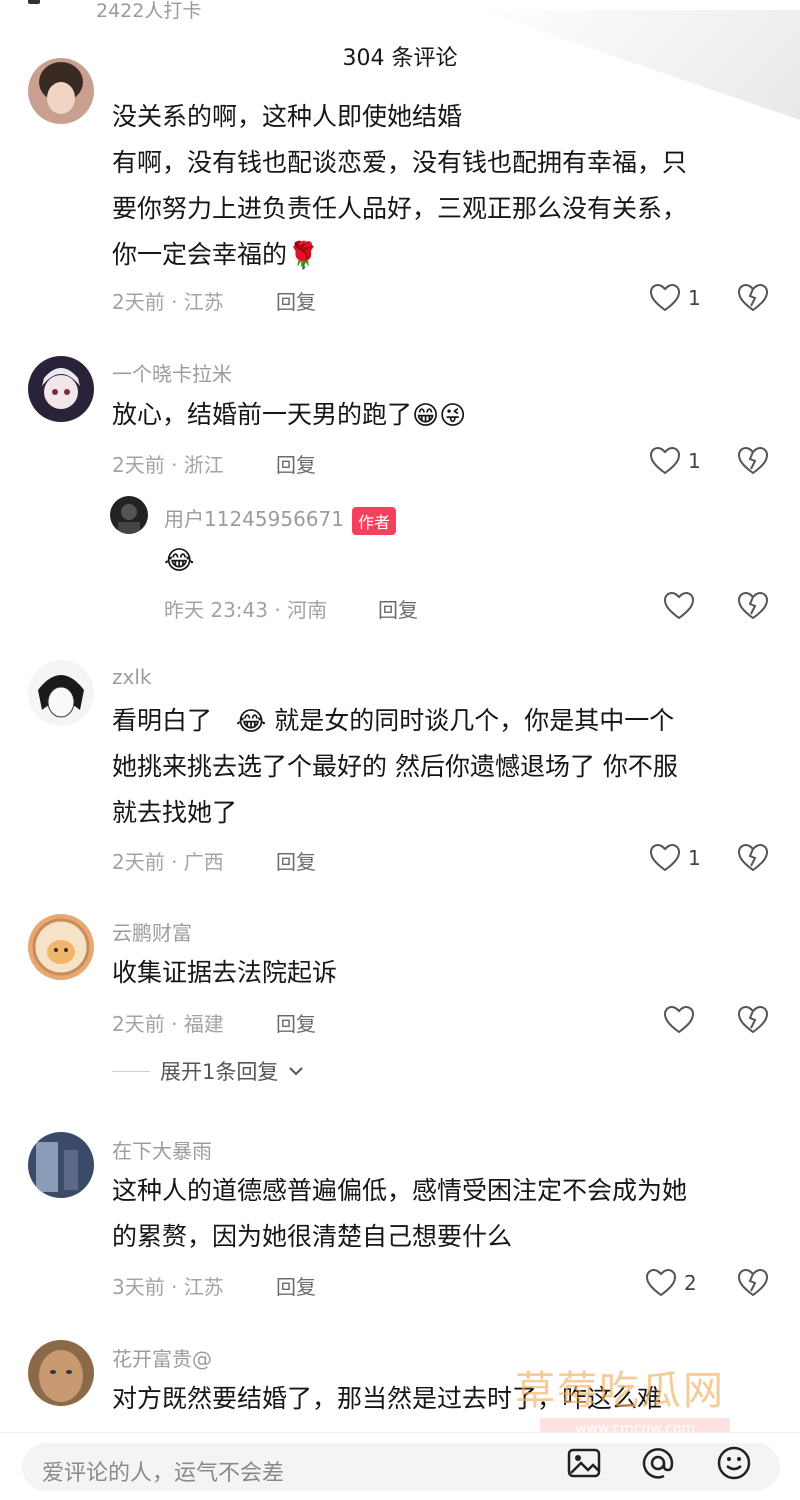 This screenshot has width=800, height=1500. Describe the element at coordinates (162, 1149) in the screenshot. I see `username: 在下大暴雨` at that location.